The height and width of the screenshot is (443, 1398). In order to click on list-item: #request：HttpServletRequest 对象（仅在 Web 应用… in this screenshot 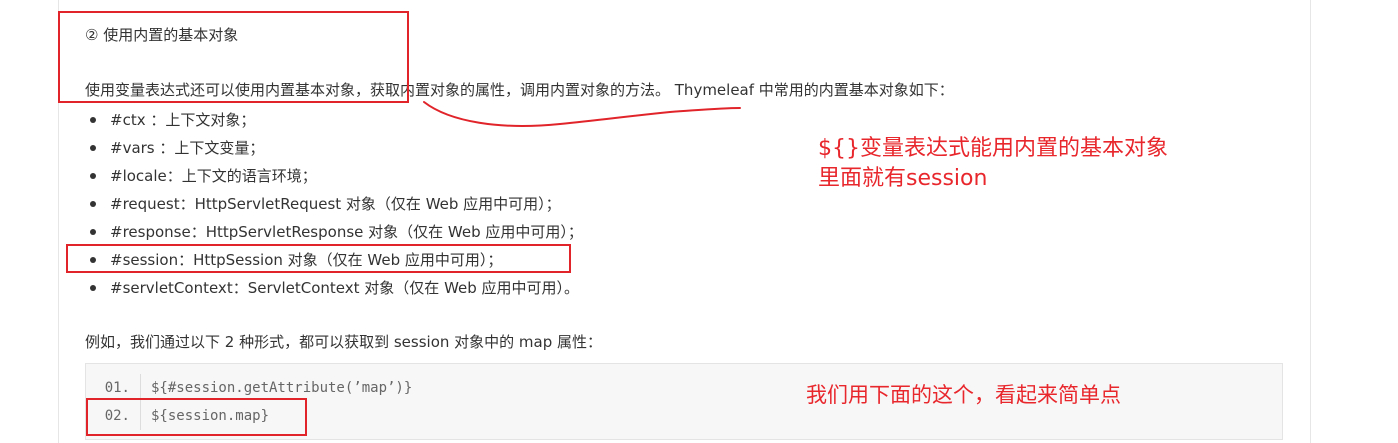, I will do `click(335, 204)`.